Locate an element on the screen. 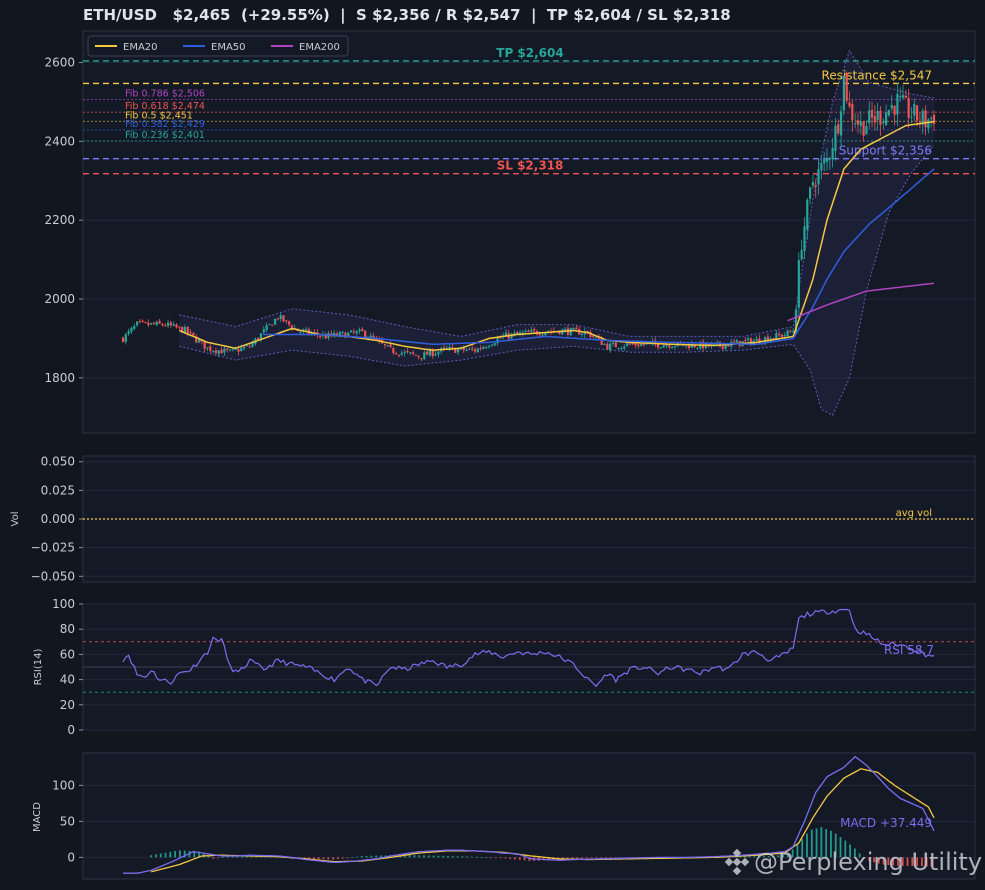  volume-ylabel: Vol is located at coordinates (15, 519).